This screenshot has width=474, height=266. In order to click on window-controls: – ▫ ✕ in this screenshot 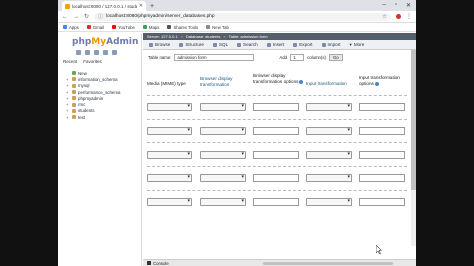, I will do `click(399, 5)`.